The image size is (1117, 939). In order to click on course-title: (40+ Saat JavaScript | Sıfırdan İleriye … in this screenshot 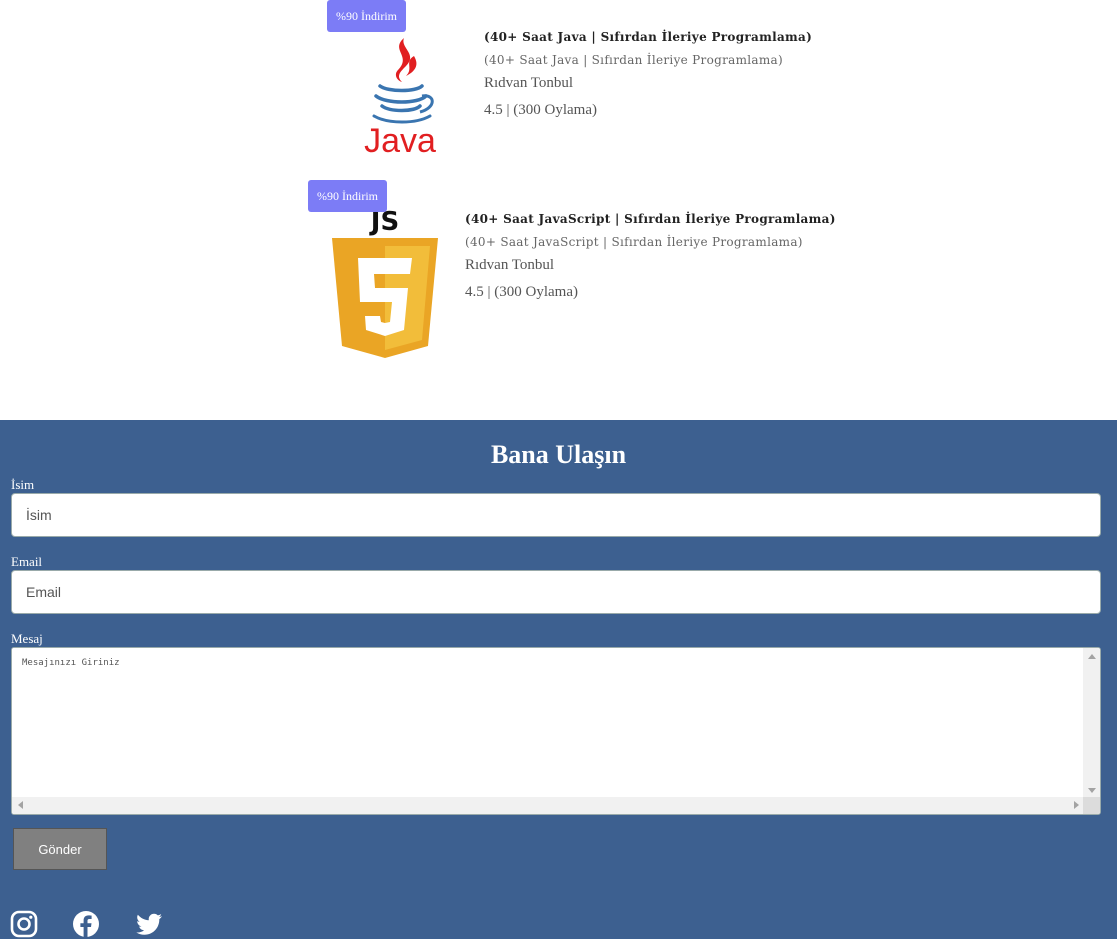, I will do `click(650, 219)`.